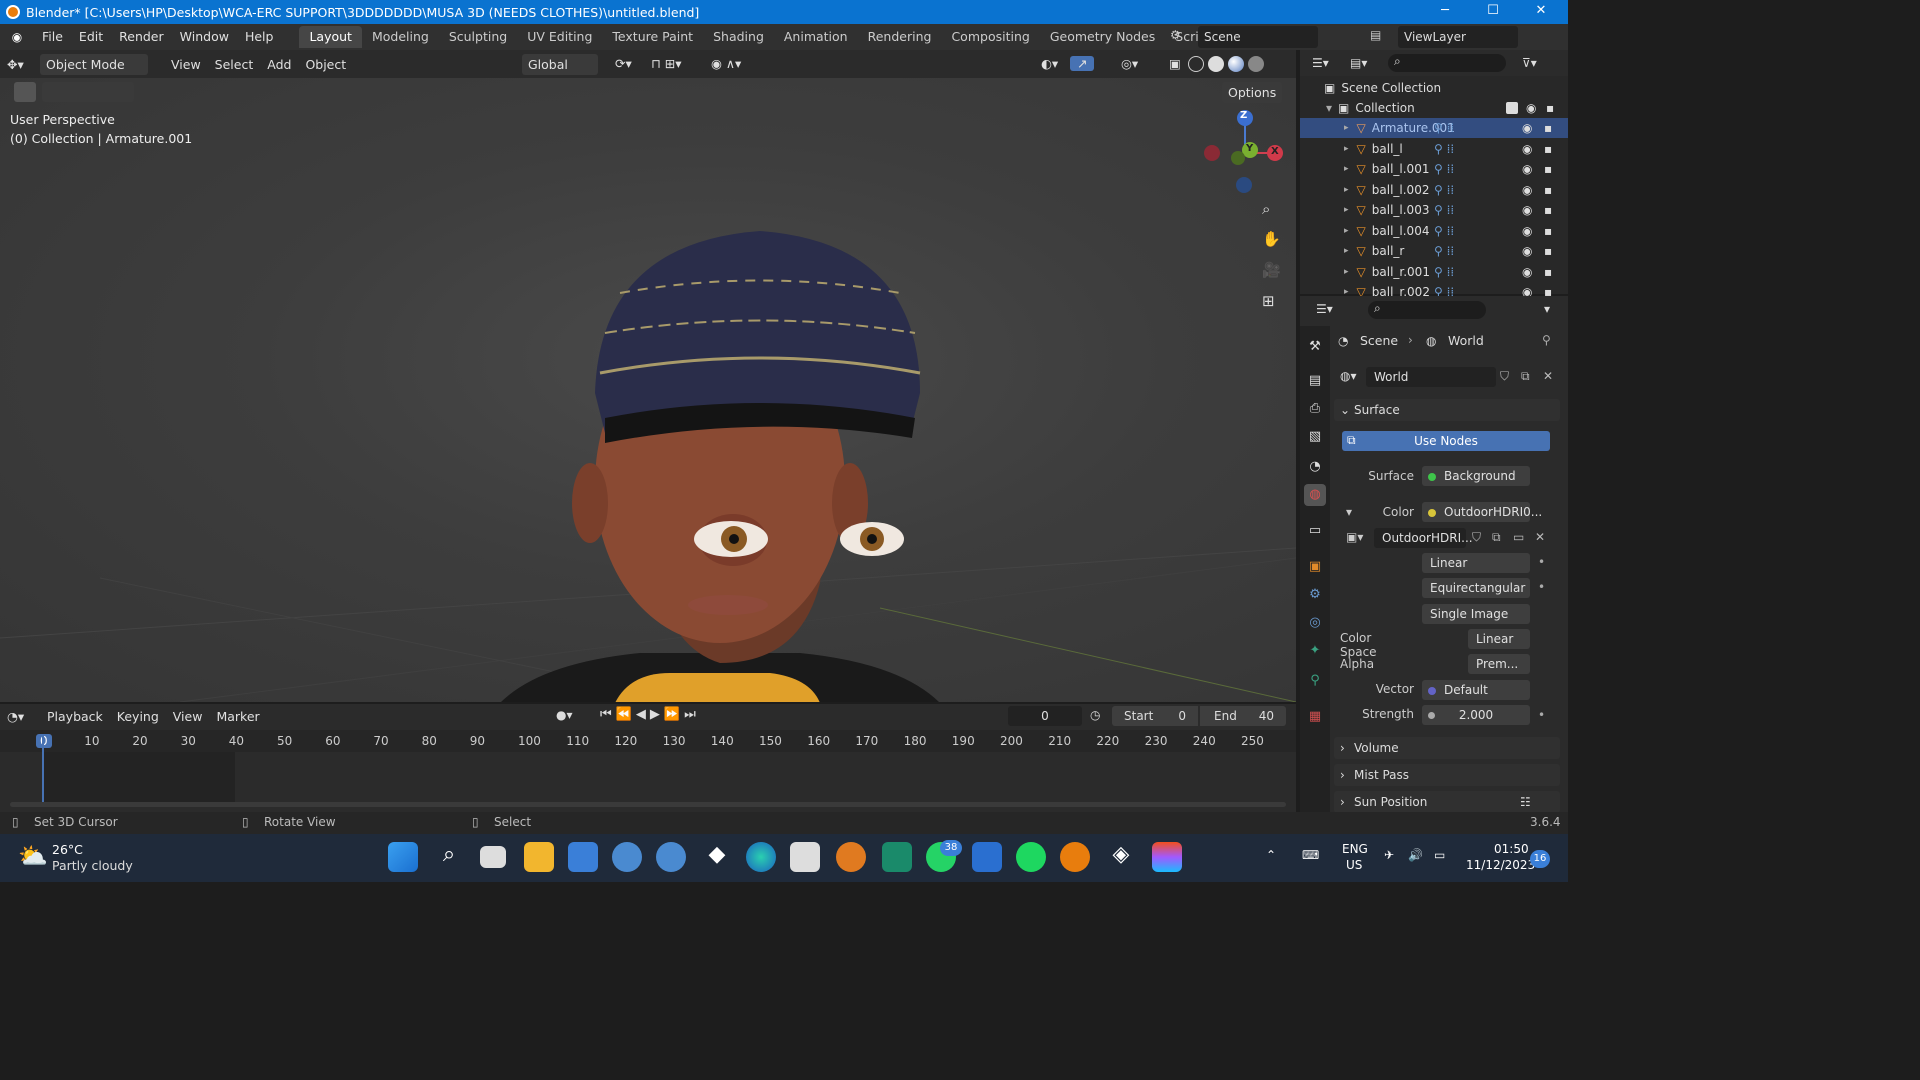 This screenshot has width=1920, height=1080. What do you see at coordinates (1446, 441) in the screenshot?
I see `use-nodes-button: Use Nodes` at bounding box center [1446, 441].